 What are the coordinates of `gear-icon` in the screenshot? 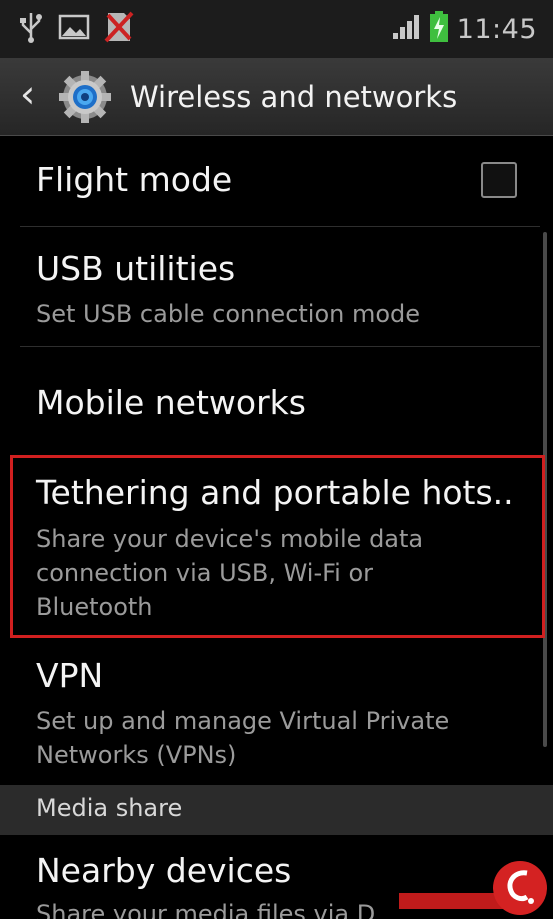 It's located at (85, 97).